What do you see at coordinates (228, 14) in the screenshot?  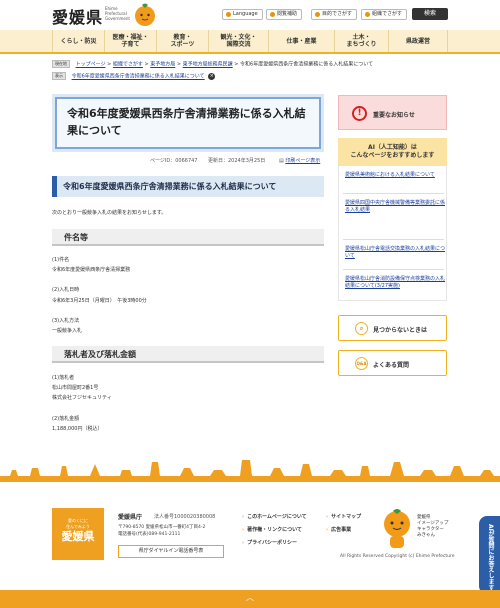 I see `globe-icon` at bounding box center [228, 14].